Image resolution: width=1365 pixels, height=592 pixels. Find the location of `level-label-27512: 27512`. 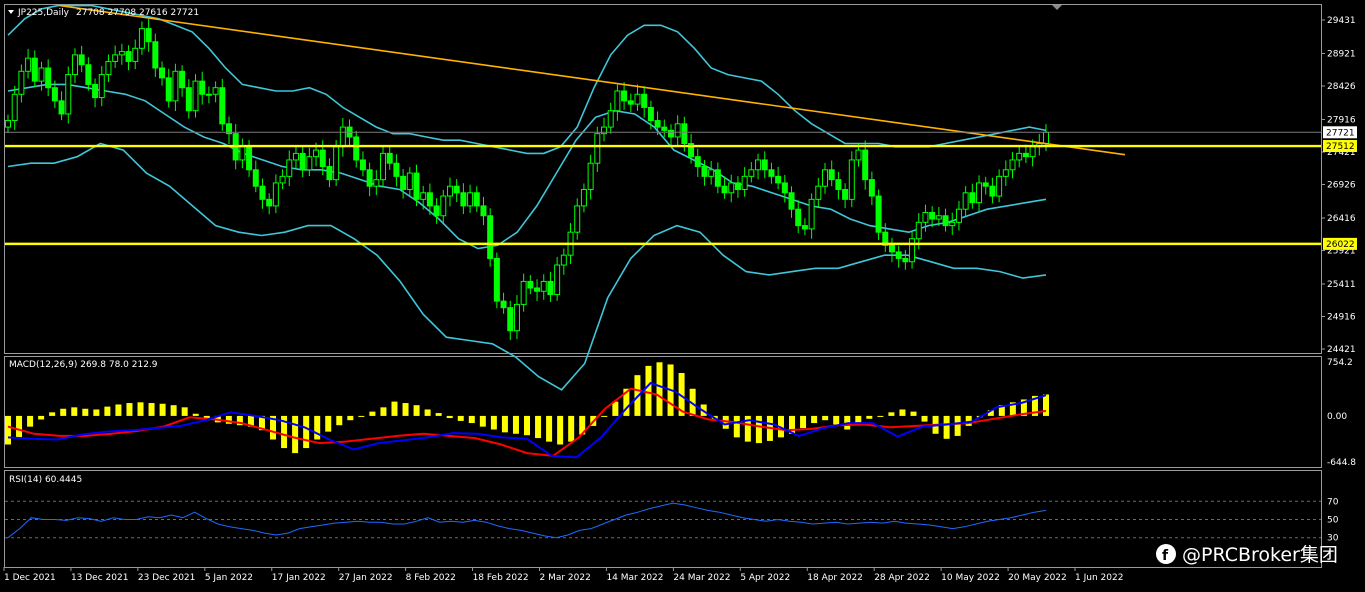

level-label-27512: 27512 is located at coordinates (1340, 147).